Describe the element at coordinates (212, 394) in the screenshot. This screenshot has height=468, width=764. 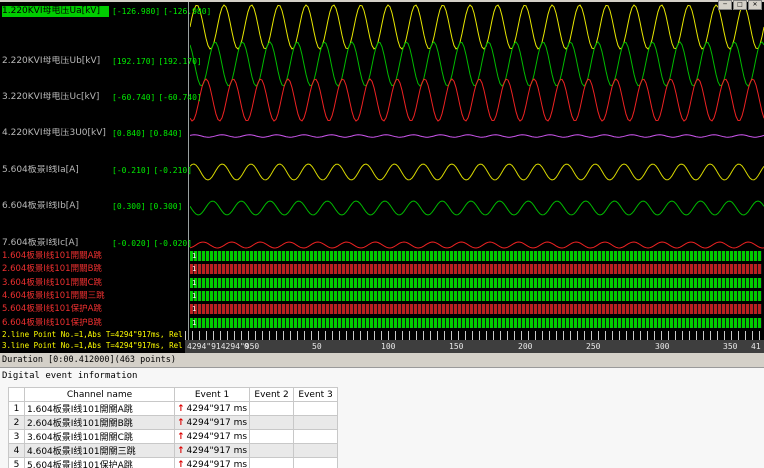
I see `col-event-1: Event 1` at that location.